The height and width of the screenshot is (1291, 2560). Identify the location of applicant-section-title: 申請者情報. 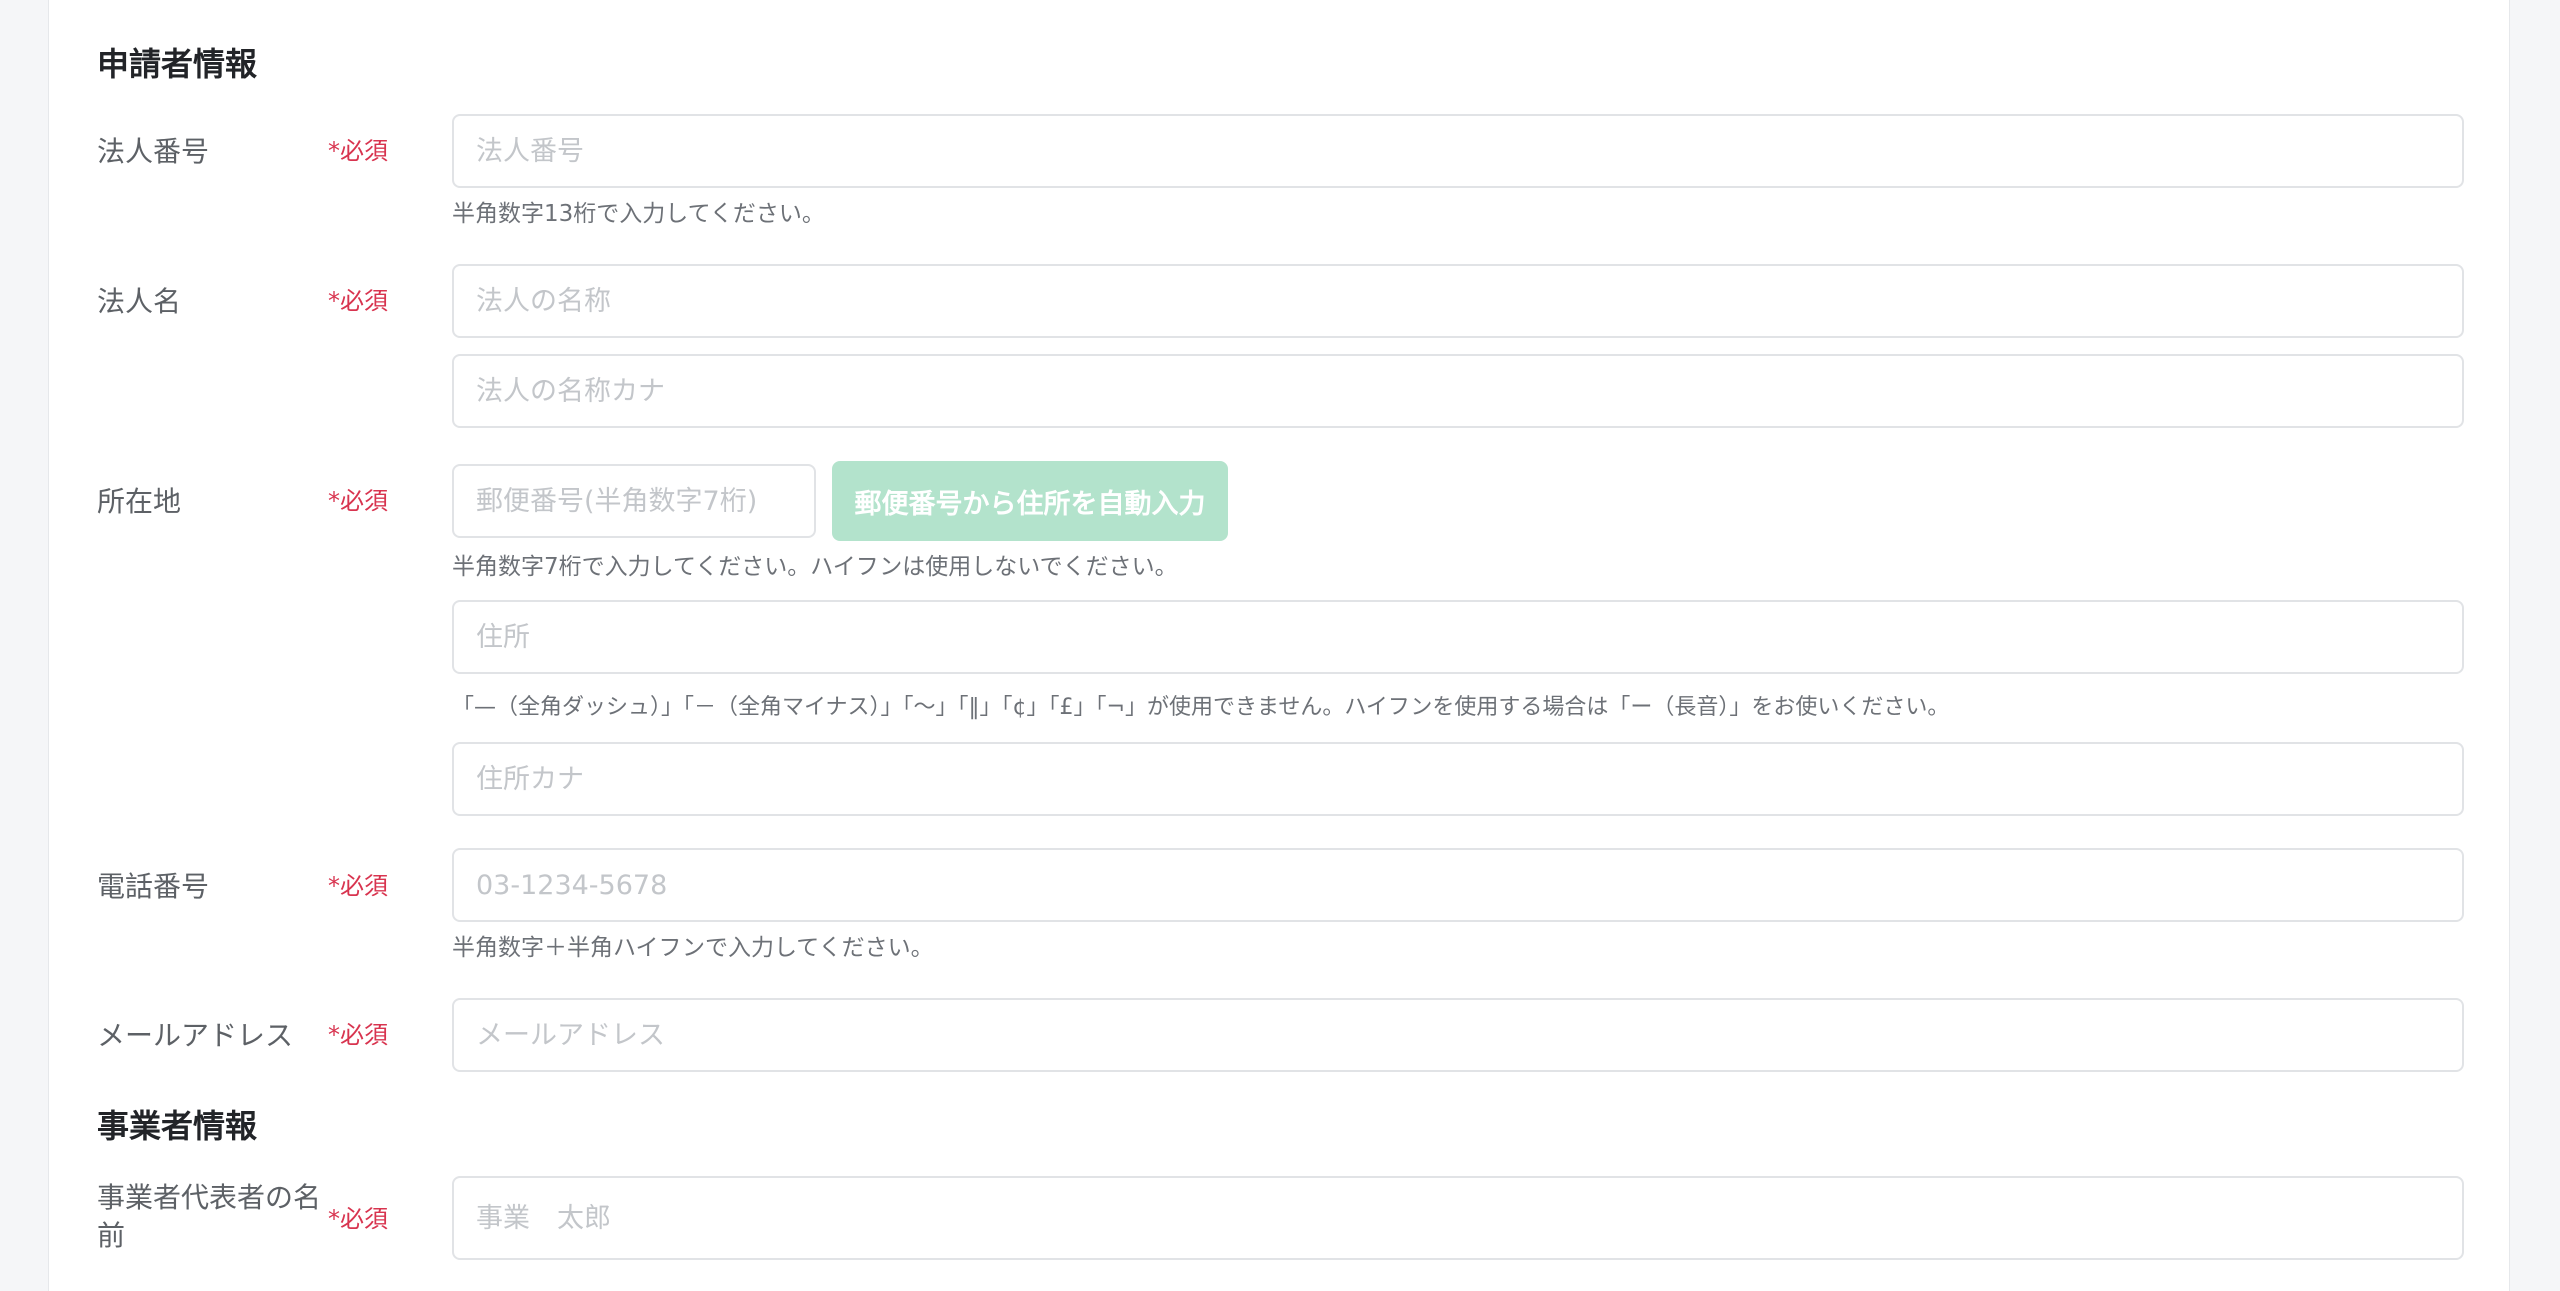
(177, 64).